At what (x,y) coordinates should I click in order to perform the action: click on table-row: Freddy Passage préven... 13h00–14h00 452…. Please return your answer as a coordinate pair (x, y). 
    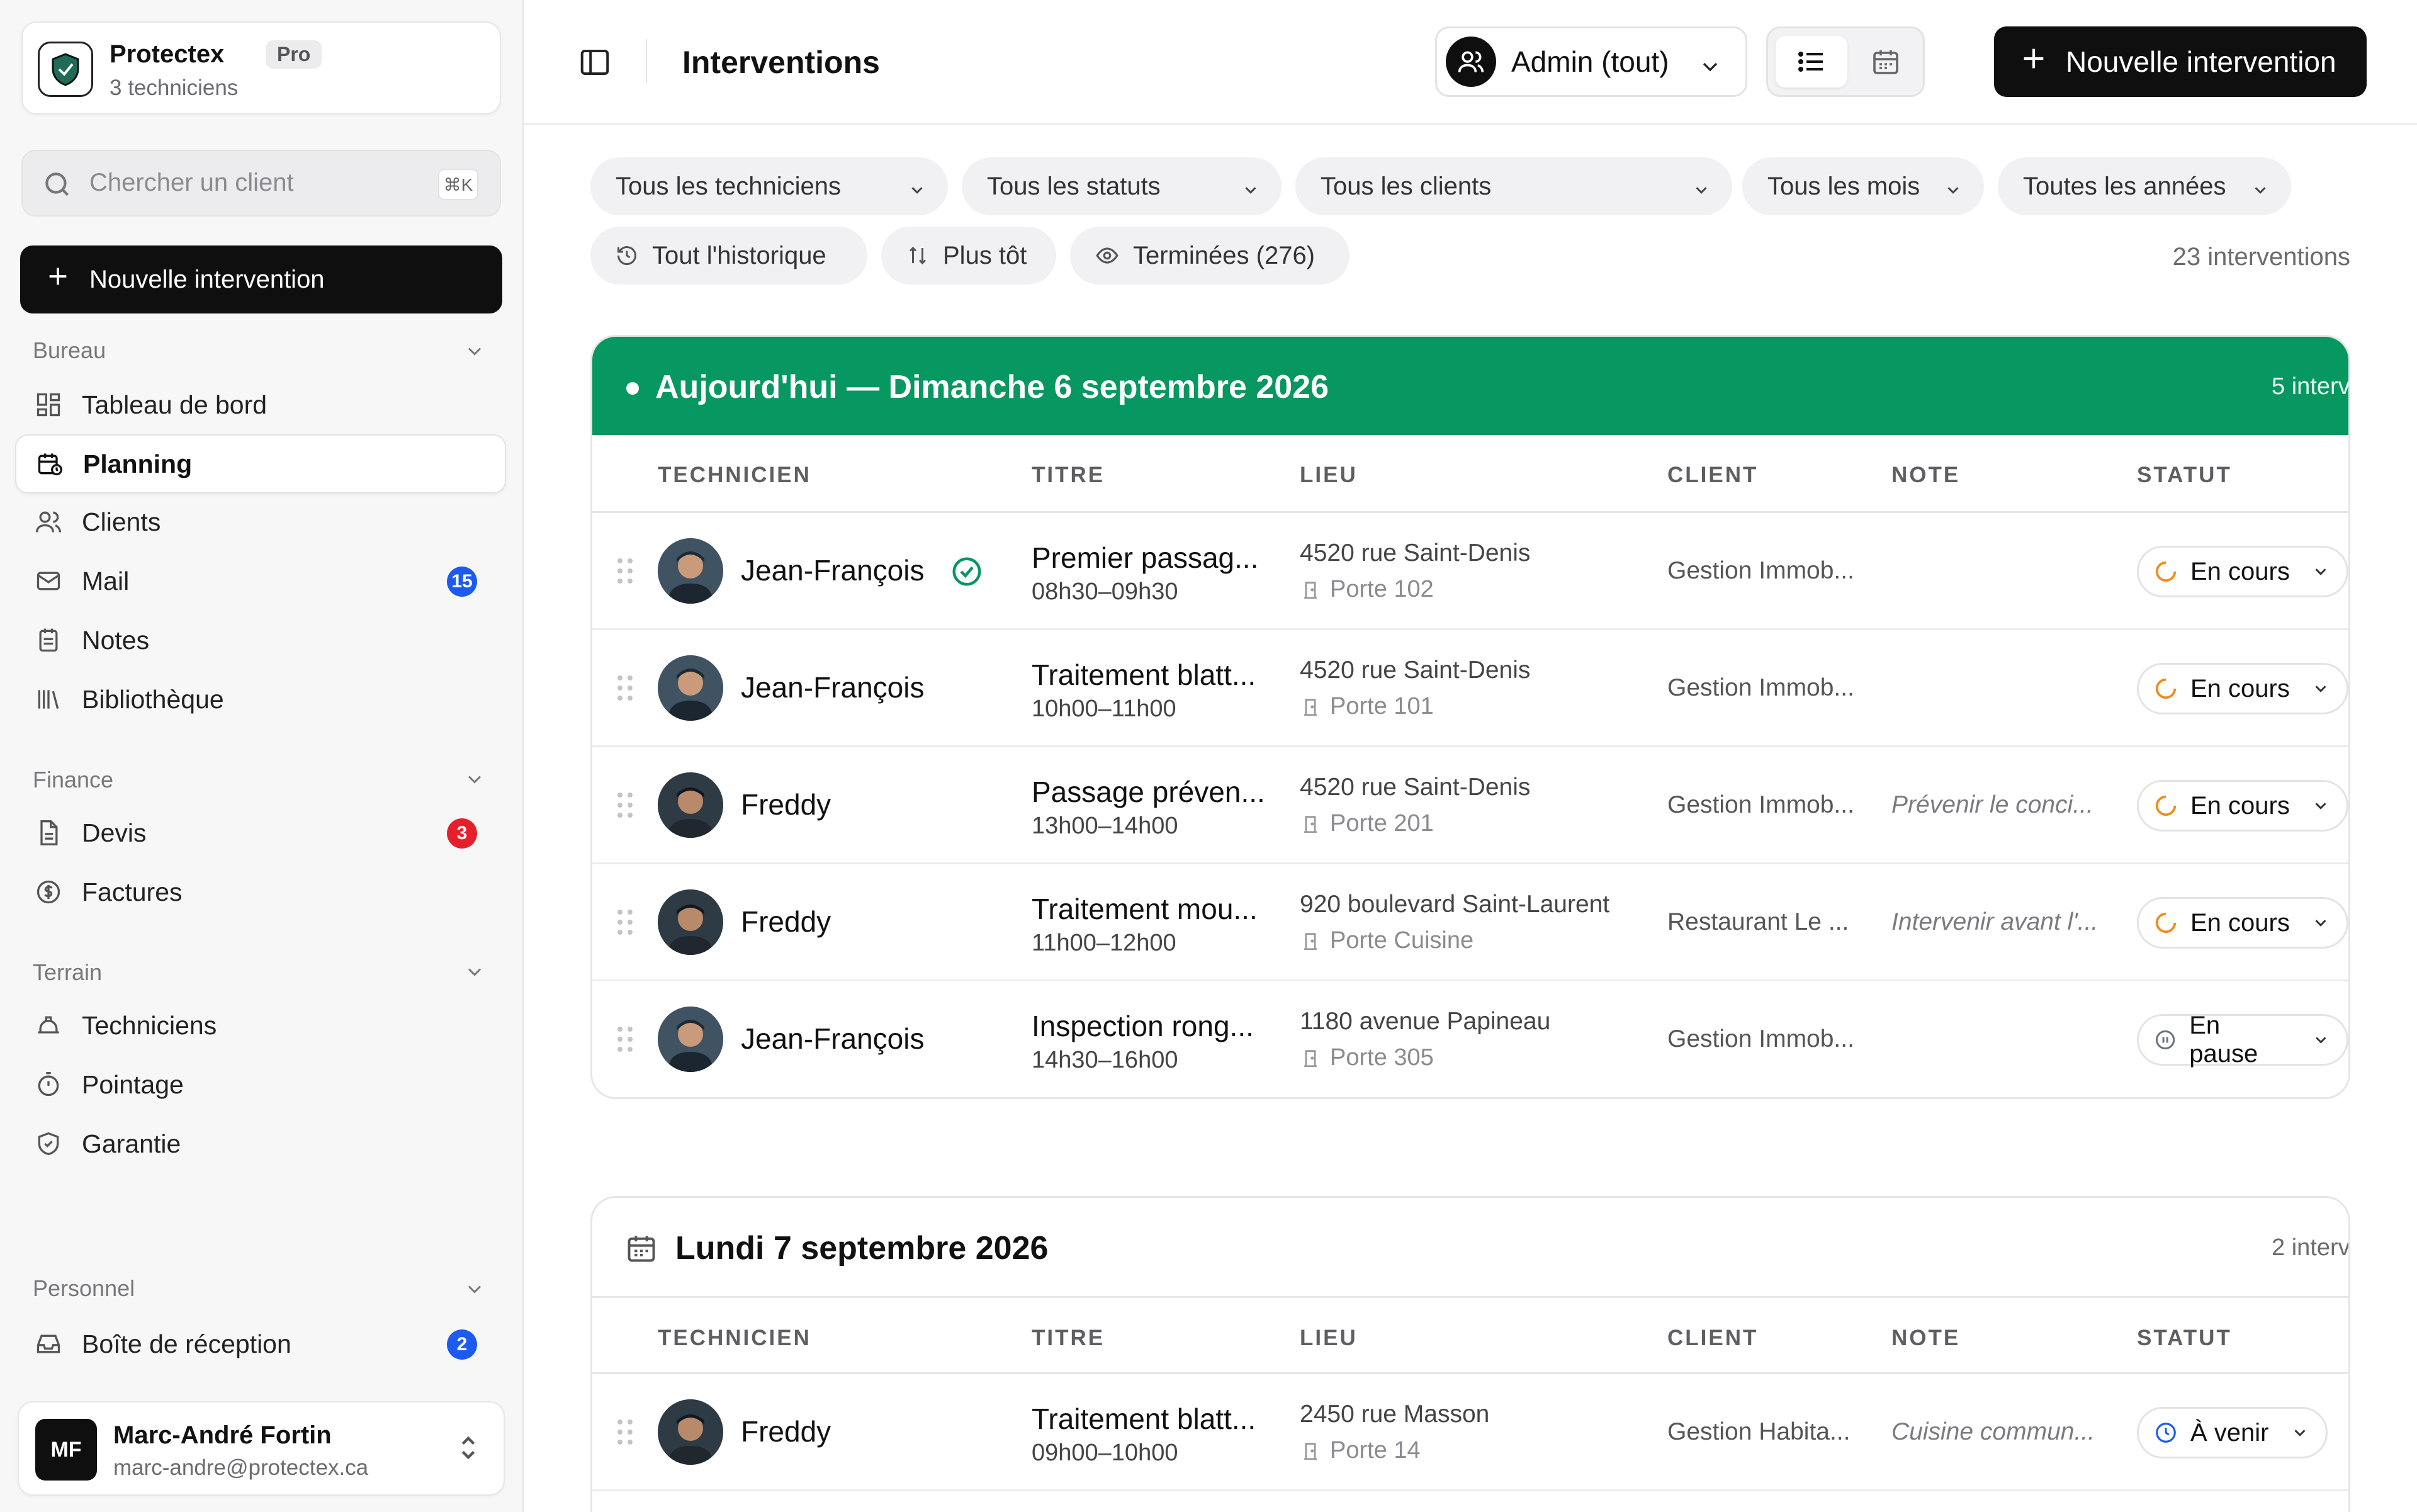
    Looking at the image, I should click on (1470, 805).